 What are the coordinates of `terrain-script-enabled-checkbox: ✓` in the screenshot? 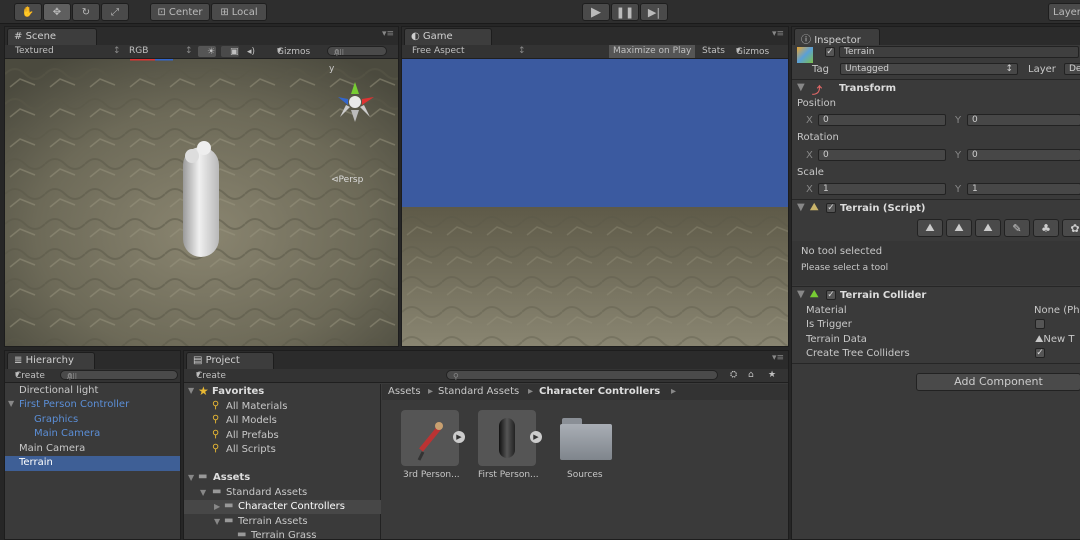 It's located at (831, 208).